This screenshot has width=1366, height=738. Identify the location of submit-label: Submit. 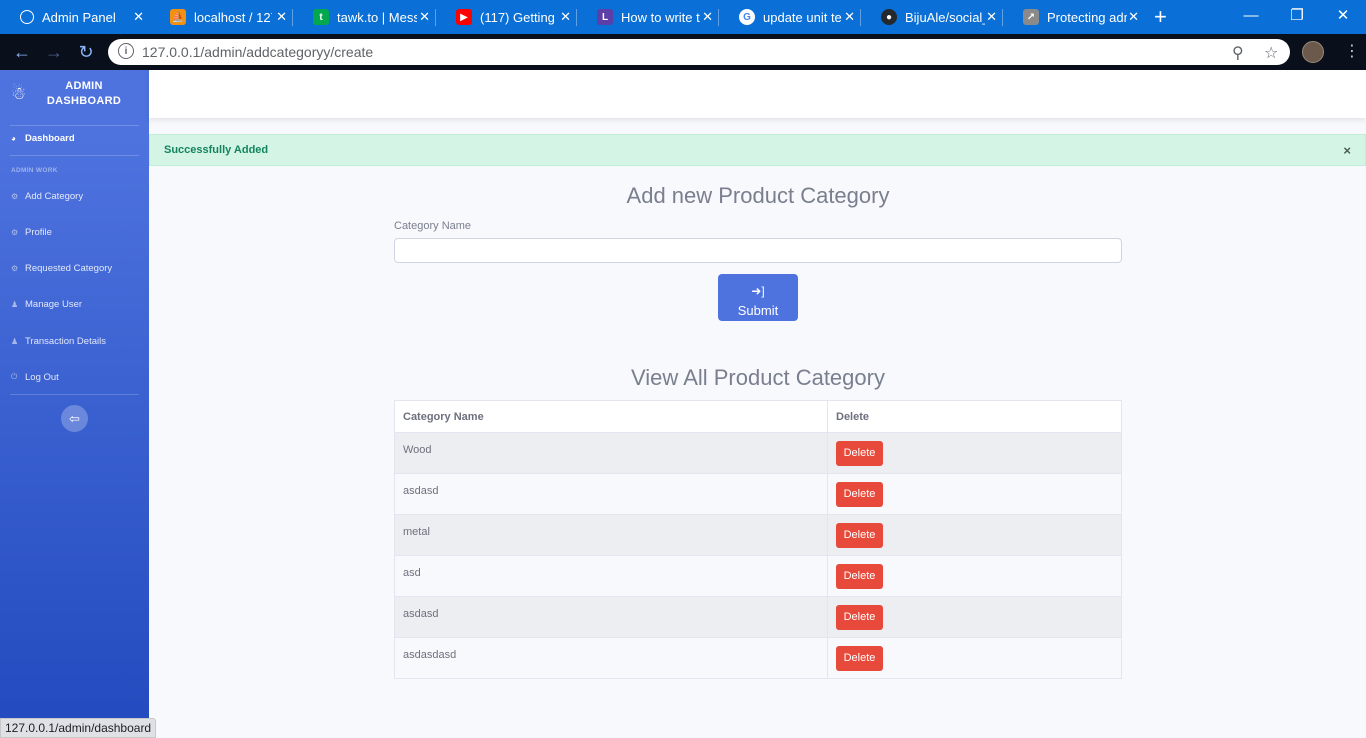
(758, 310).